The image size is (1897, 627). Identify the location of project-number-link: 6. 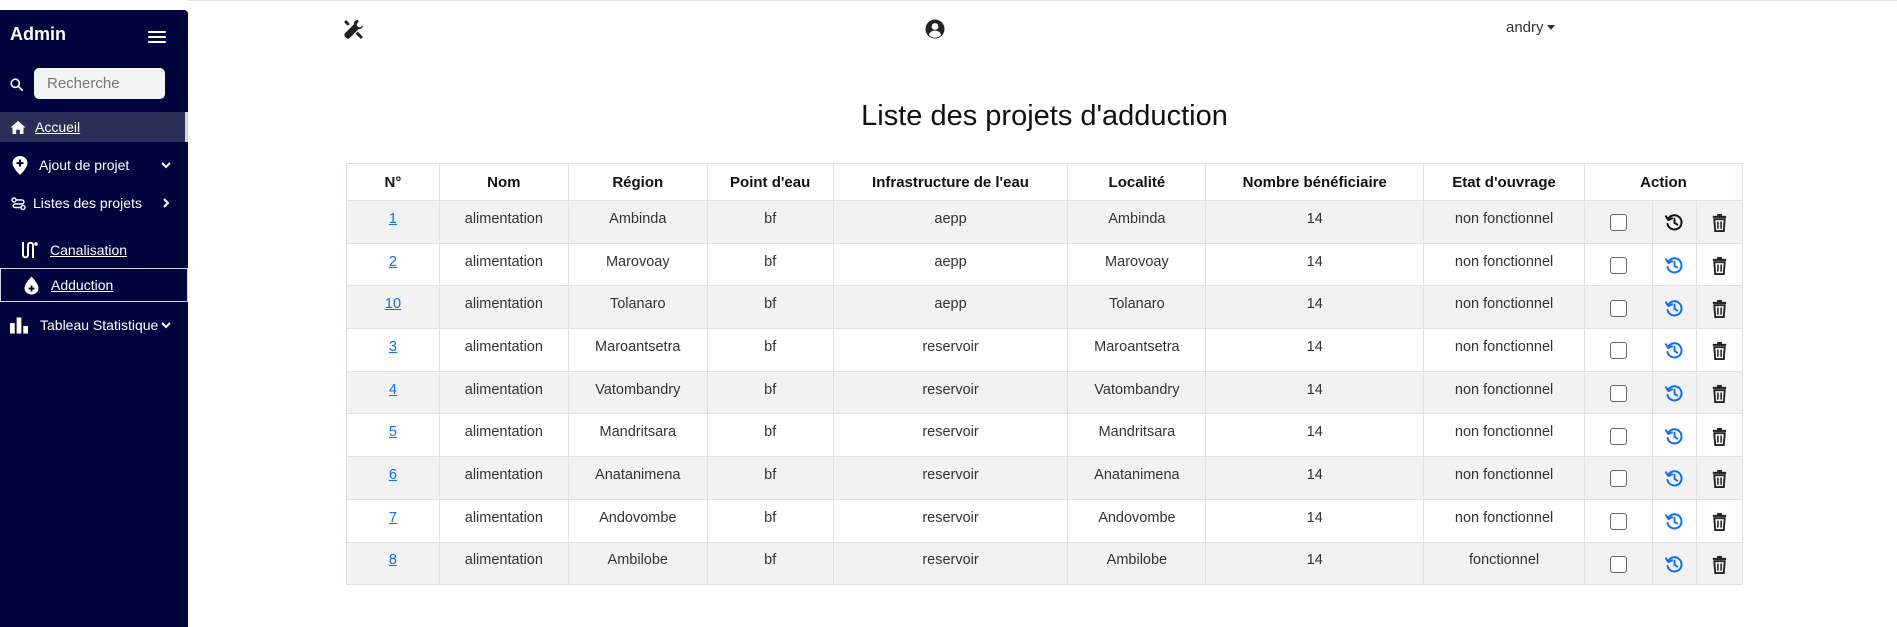
(393, 475).